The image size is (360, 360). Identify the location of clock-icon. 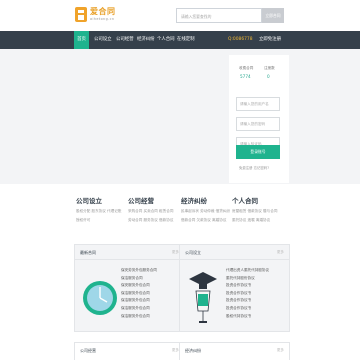
(100, 298).